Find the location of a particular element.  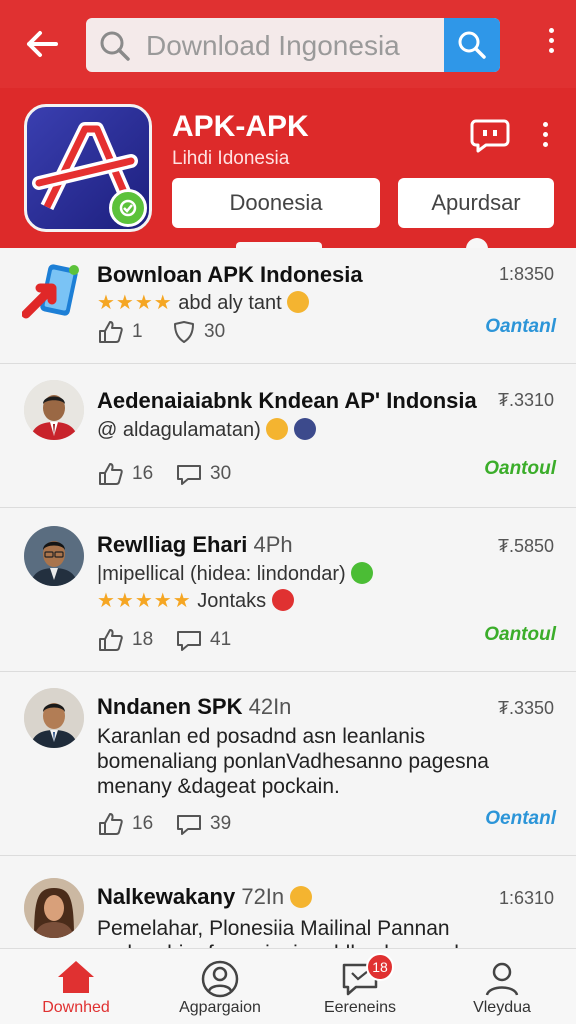

post-title-line: Nalkewakany 72In is located at coordinates (205, 897).